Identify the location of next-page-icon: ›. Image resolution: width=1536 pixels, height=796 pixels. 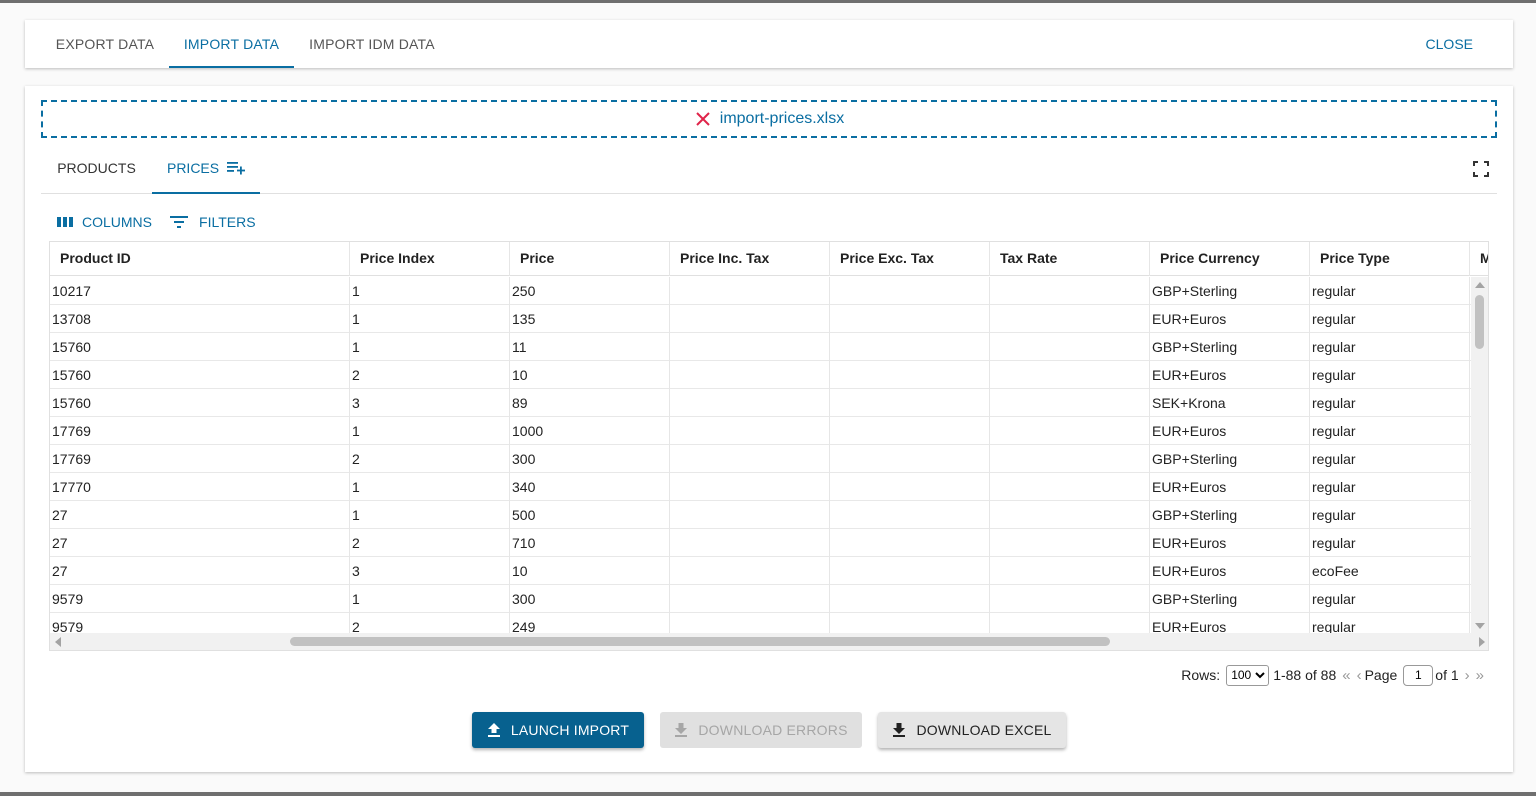
(1467, 675).